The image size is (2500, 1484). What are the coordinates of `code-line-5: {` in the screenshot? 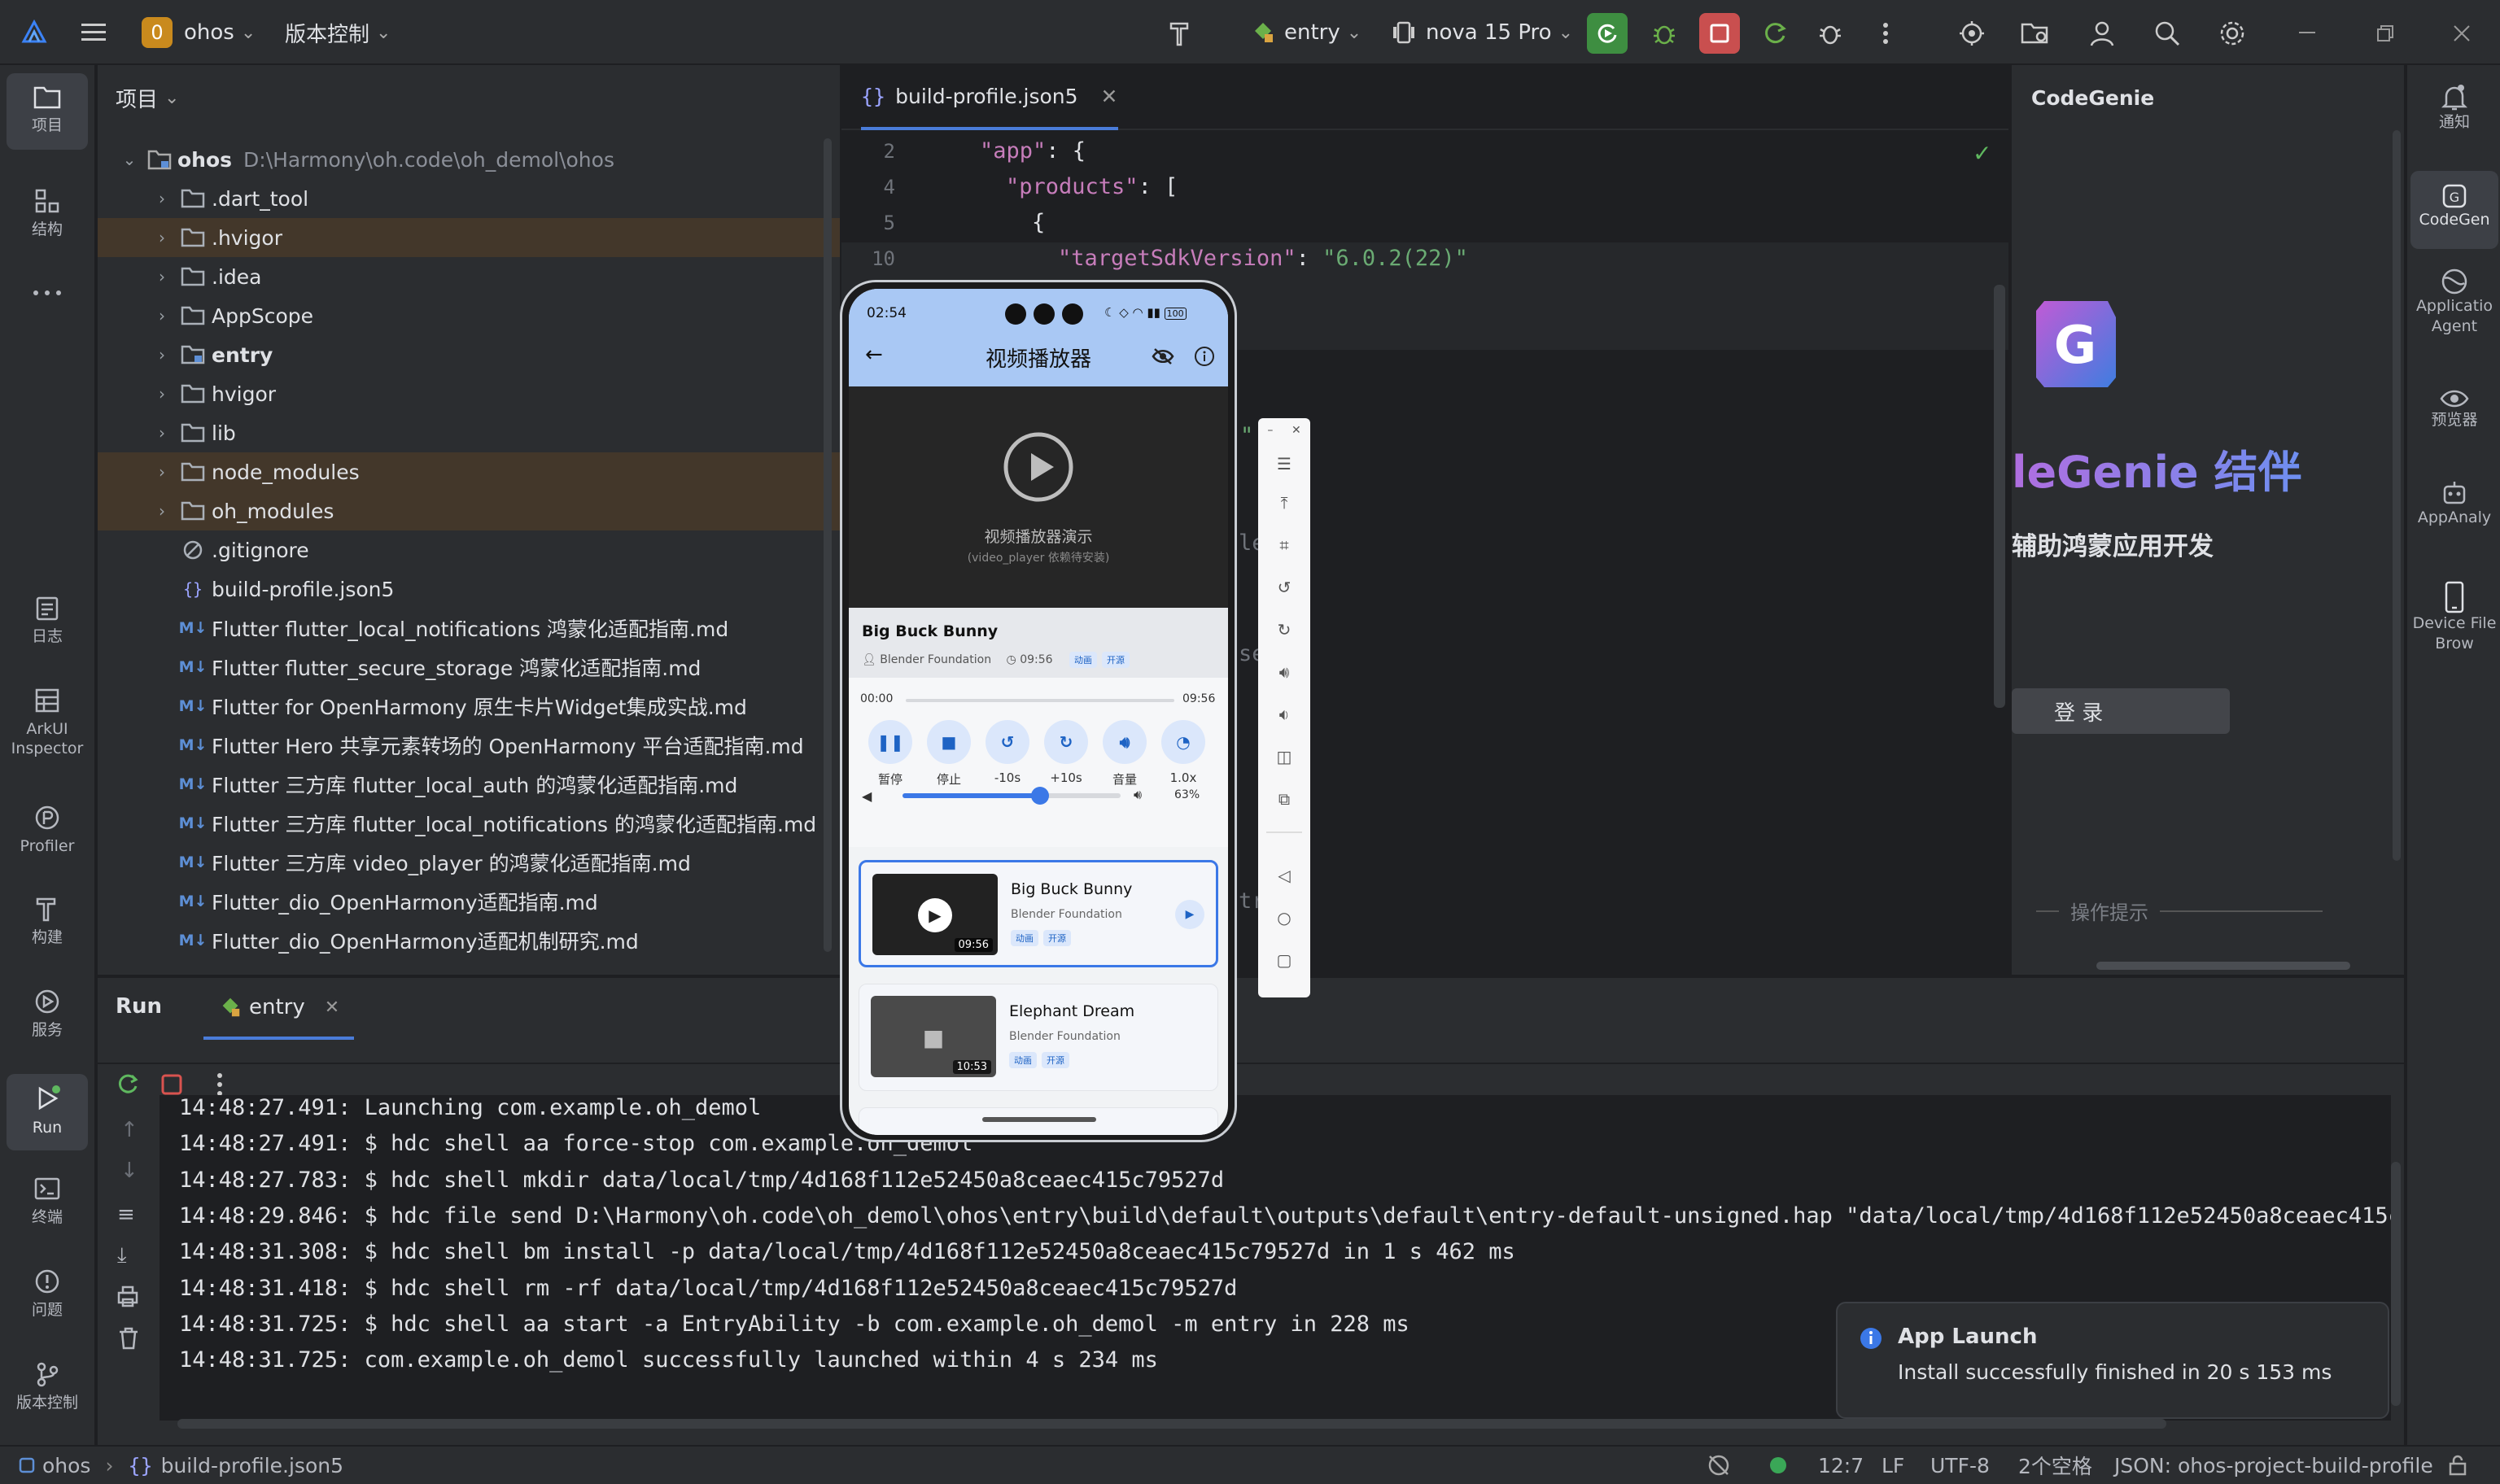 It's located at (1038, 223).